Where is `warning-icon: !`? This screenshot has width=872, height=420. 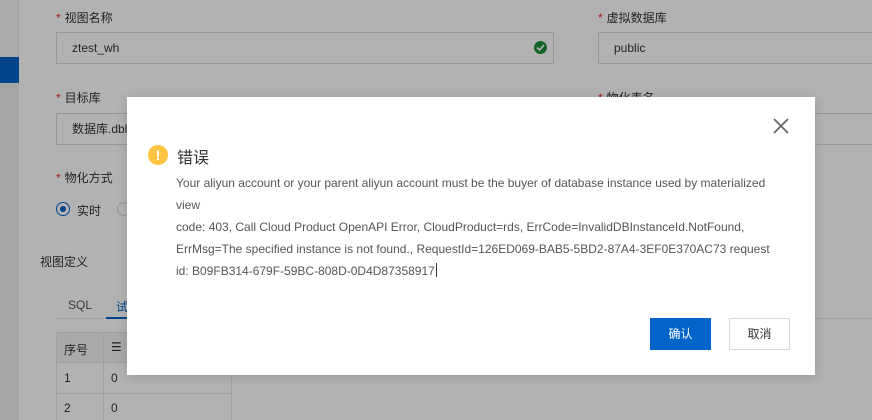 warning-icon: ! is located at coordinates (158, 155).